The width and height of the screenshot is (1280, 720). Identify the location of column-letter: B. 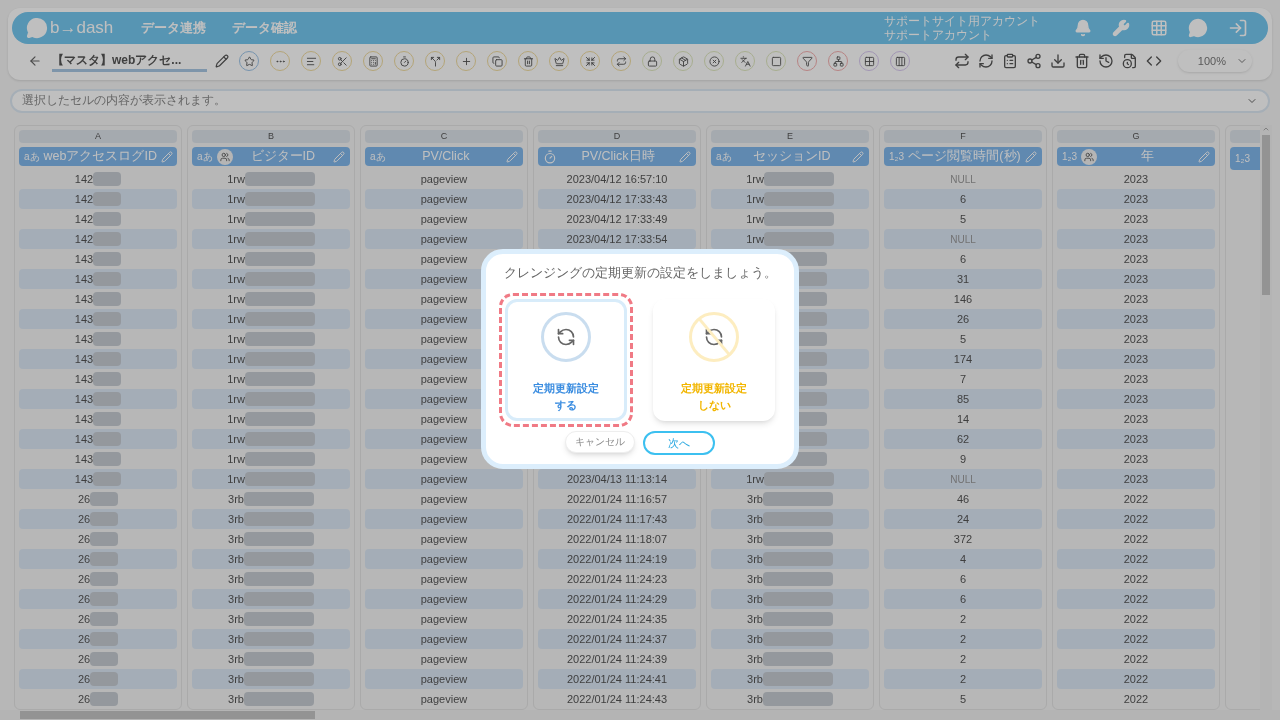
(271, 136).